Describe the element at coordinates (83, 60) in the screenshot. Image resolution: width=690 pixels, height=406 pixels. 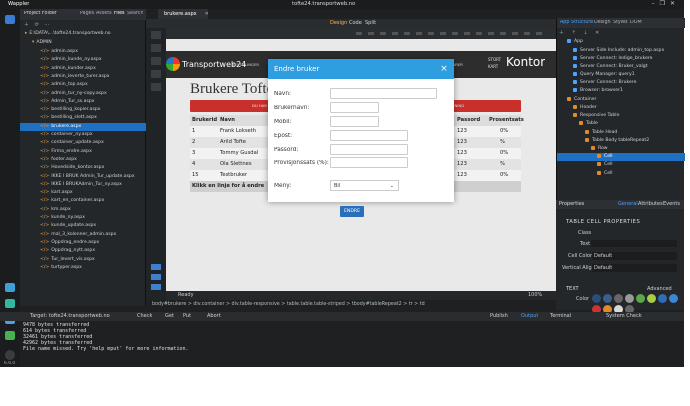
I see `file-item: </> admin_kunde_ny.aspx` at that location.